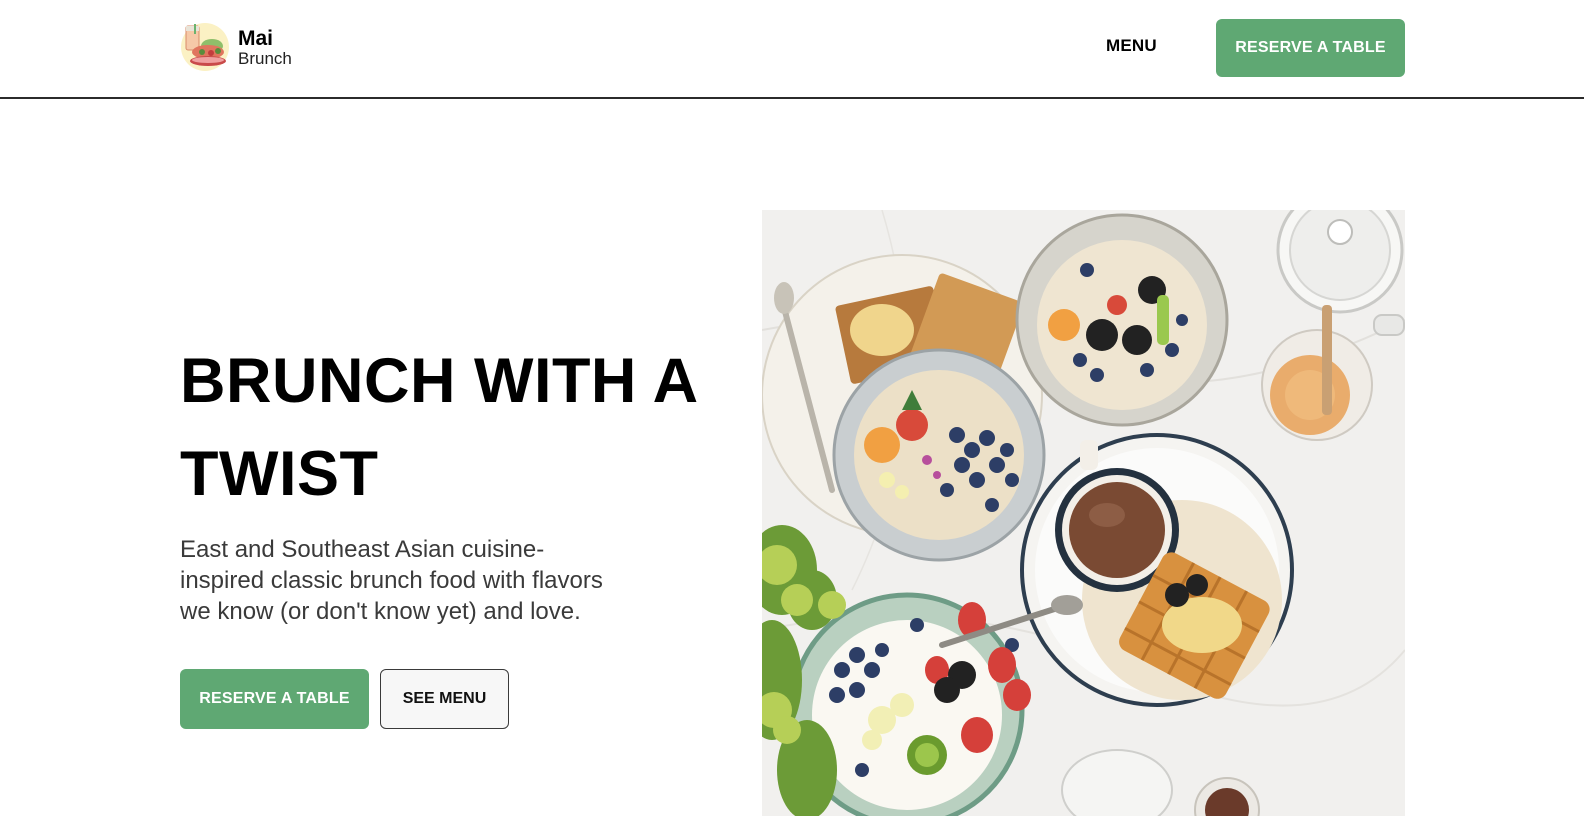 The image size is (1584, 816). I want to click on brand-link: Mai Brunch, so click(236, 47).